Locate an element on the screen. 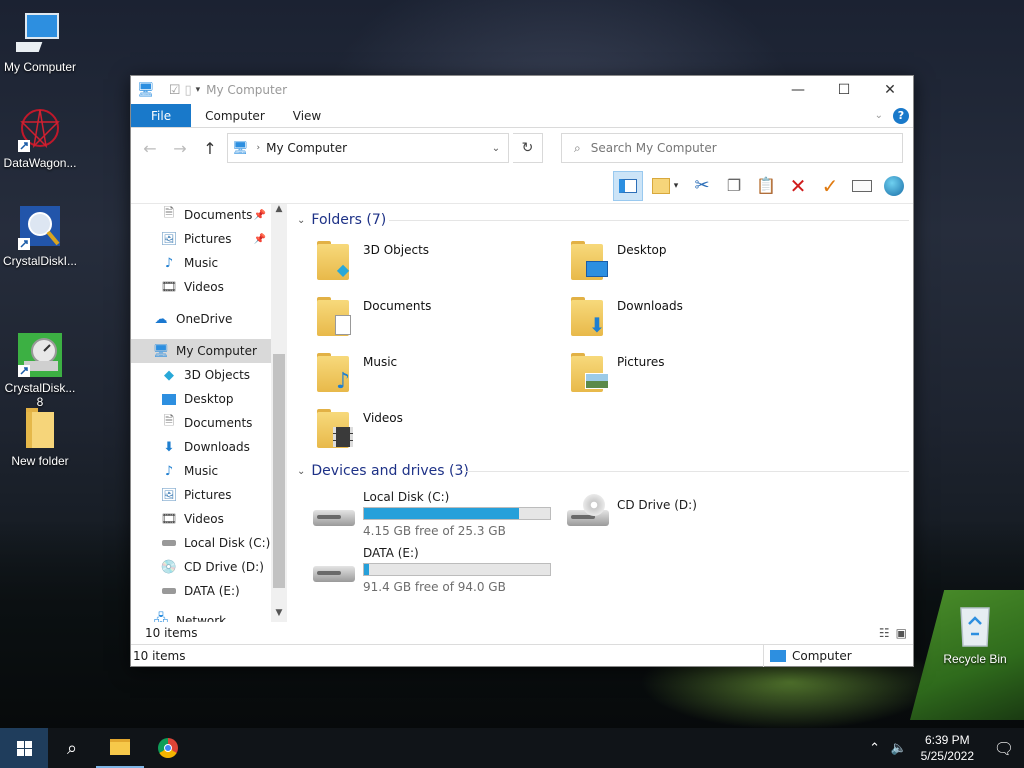 This screenshot has height=768, width=1024. nav-item-music: ♪ Music is located at coordinates (208, 263).